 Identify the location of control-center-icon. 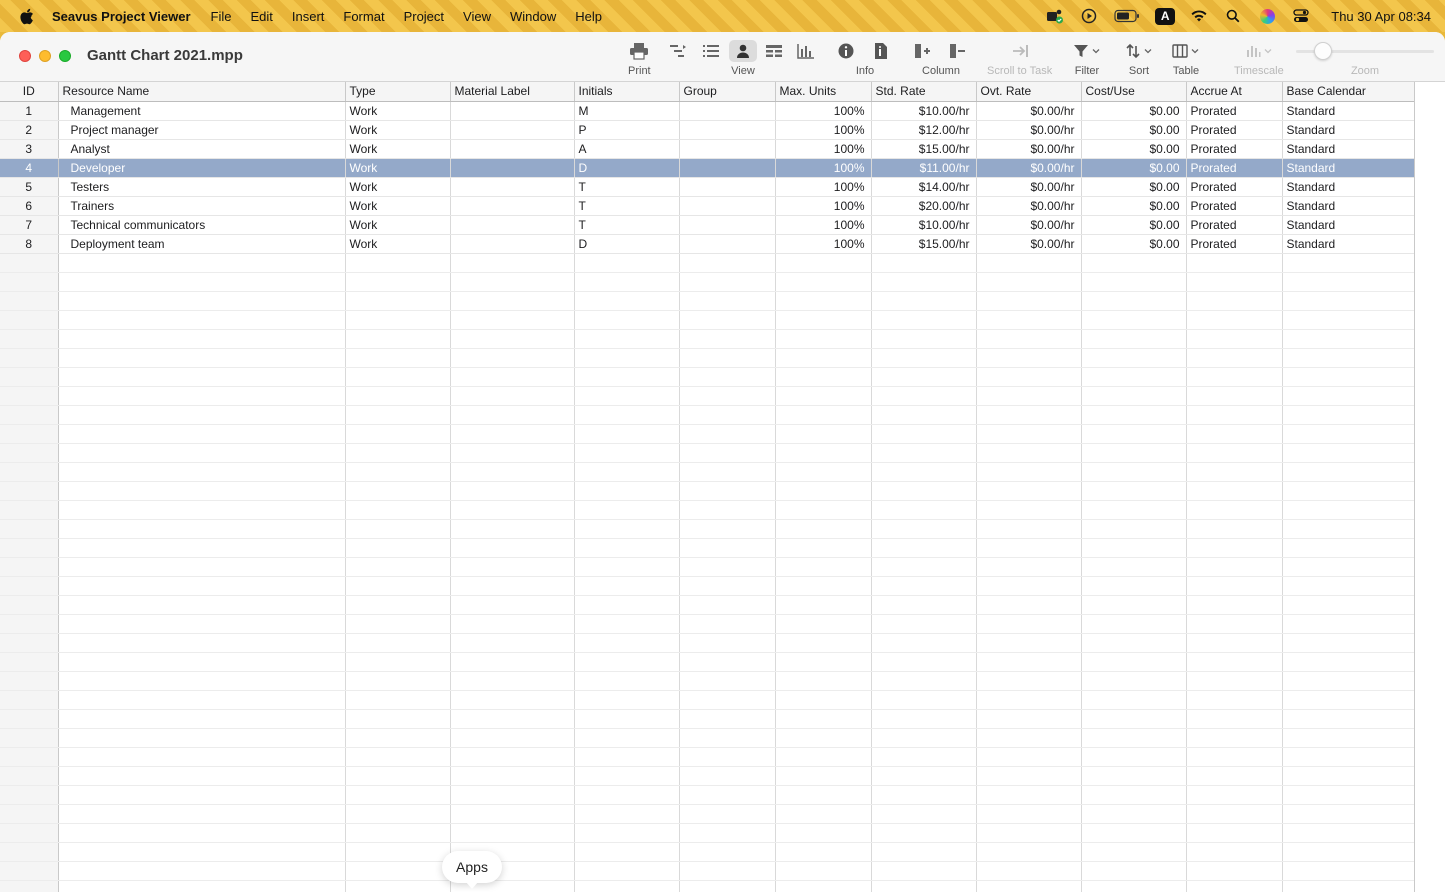
(1301, 16).